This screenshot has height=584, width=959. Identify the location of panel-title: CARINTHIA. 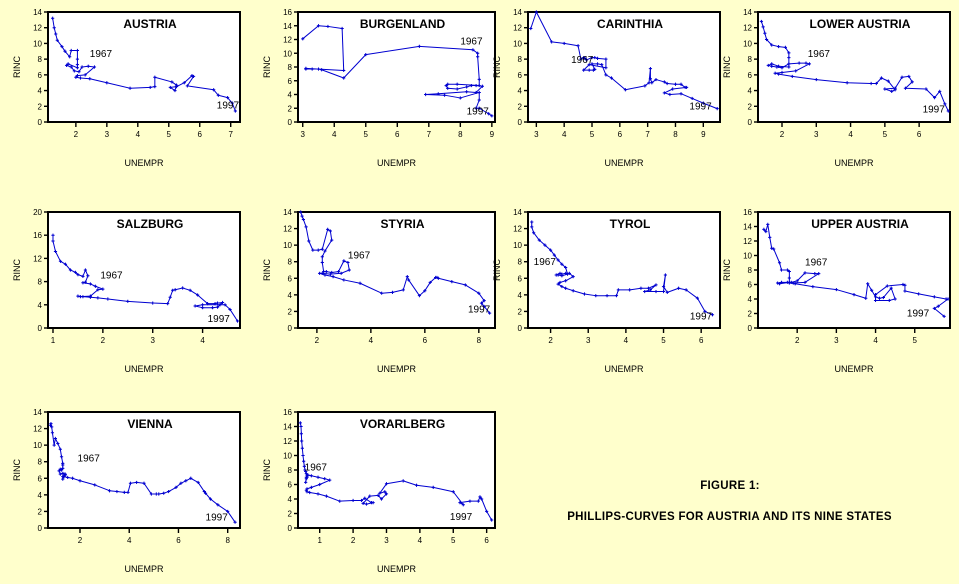
(630, 24).